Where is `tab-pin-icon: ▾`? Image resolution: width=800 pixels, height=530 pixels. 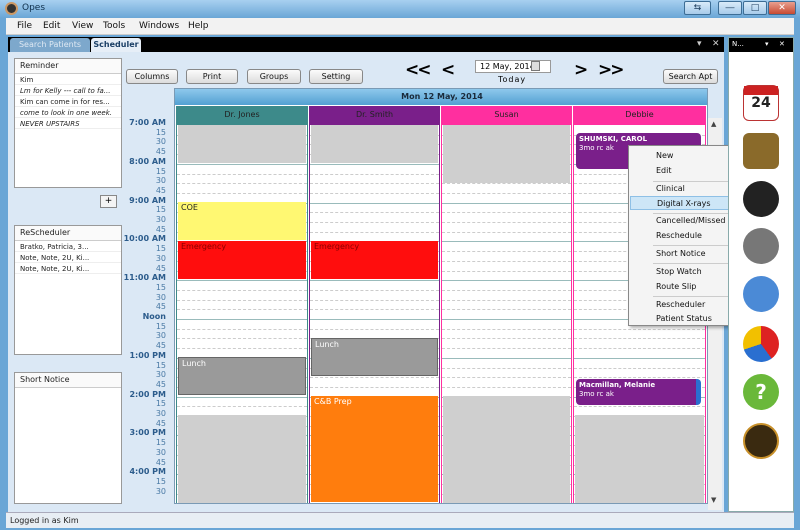 tab-pin-icon: ▾ is located at coordinates (699, 44).